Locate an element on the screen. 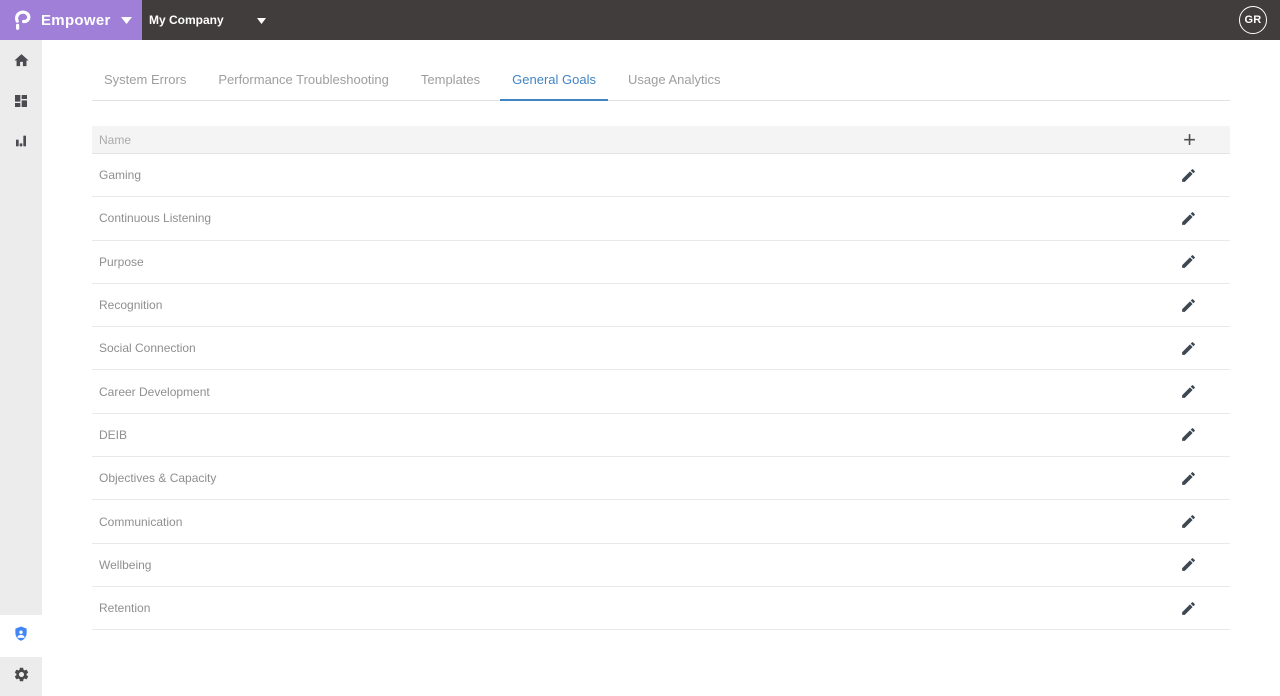 The image size is (1280, 696). sidebar-item-home is located at coordinates (21, 62).